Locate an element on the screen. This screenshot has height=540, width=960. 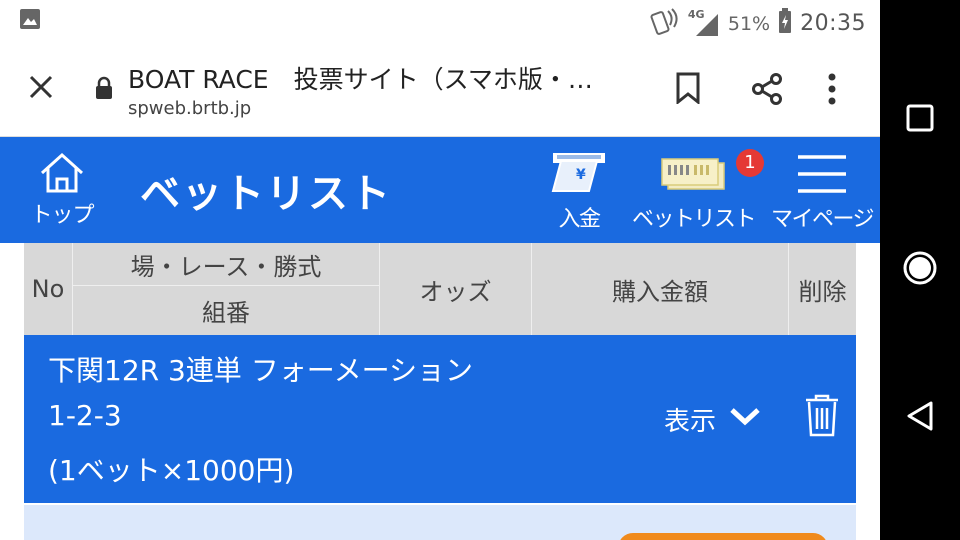
lock-icon is located at coordinates (104, 90).